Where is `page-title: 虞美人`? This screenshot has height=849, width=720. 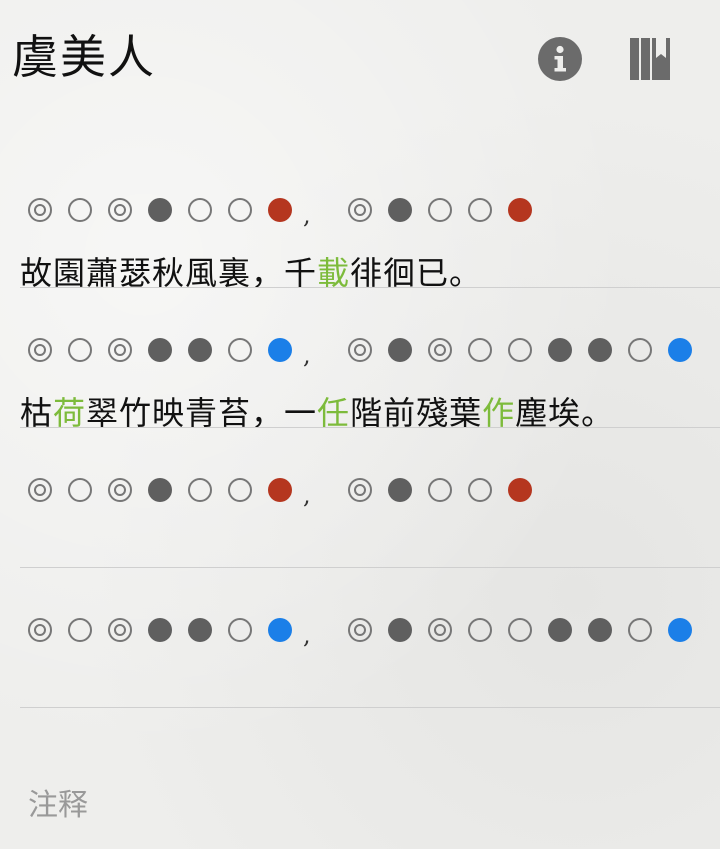 page-title: 虞美人 is located at coordinates (84, 57).